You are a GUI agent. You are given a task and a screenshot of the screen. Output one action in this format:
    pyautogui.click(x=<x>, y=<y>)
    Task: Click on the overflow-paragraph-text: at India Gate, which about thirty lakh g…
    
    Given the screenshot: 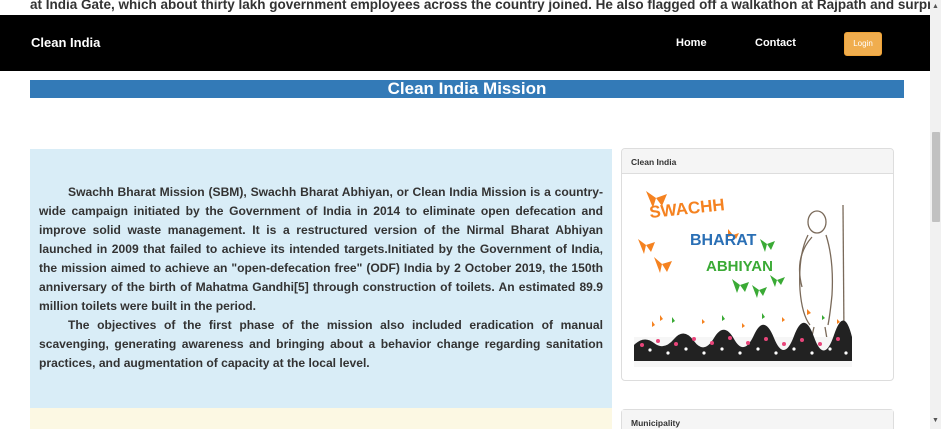 What is the action you would take?
    pyautogui.click(x=485, y=6)
    